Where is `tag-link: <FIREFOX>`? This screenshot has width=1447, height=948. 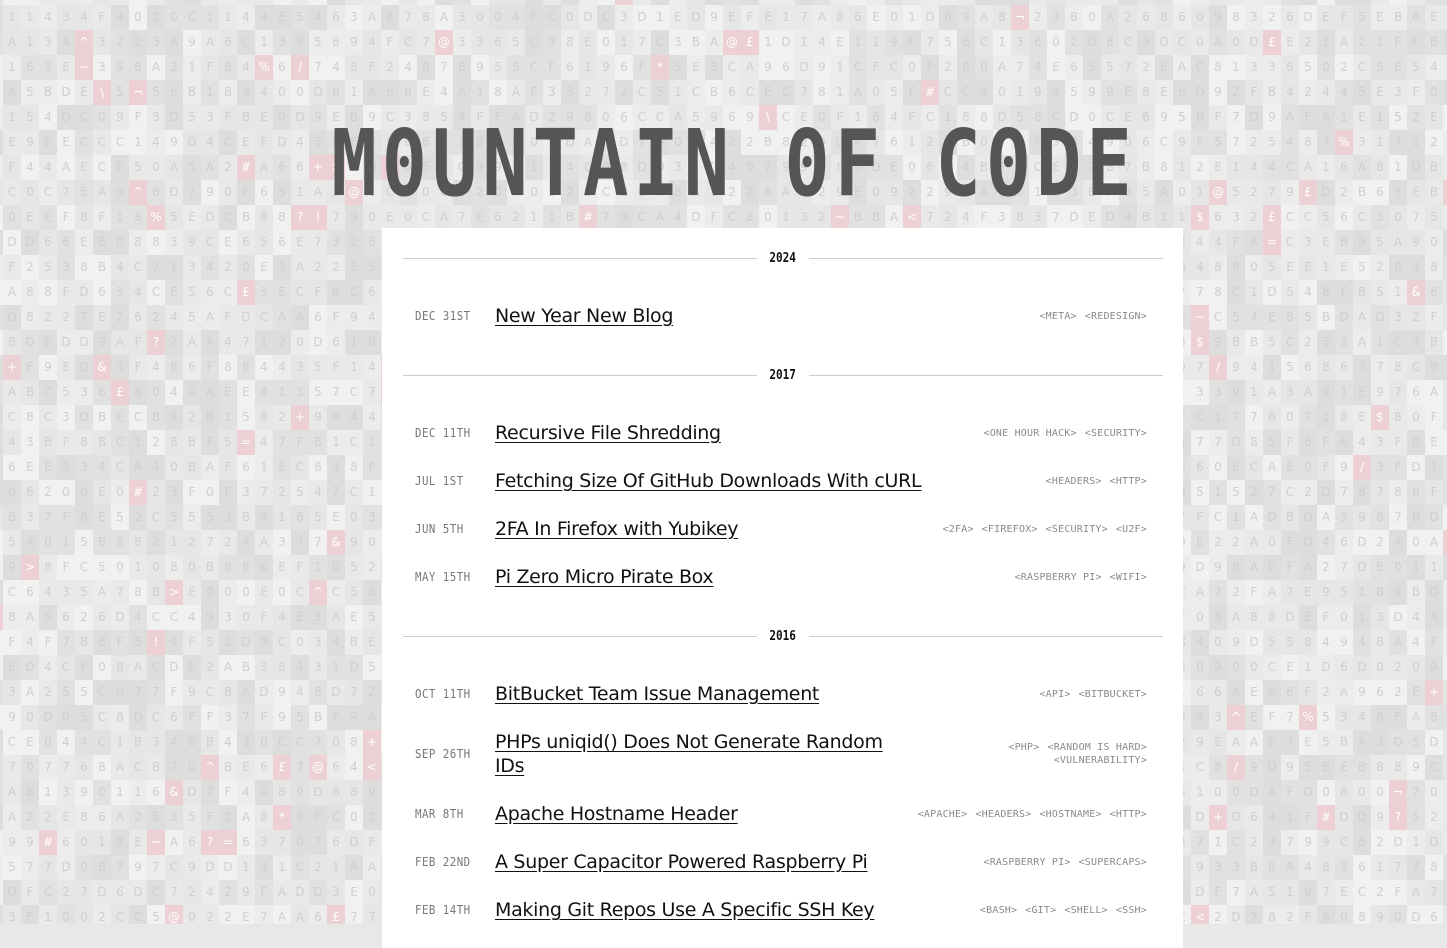 tag-link: <FIREFOX> is located at coordinates (1010, 529).